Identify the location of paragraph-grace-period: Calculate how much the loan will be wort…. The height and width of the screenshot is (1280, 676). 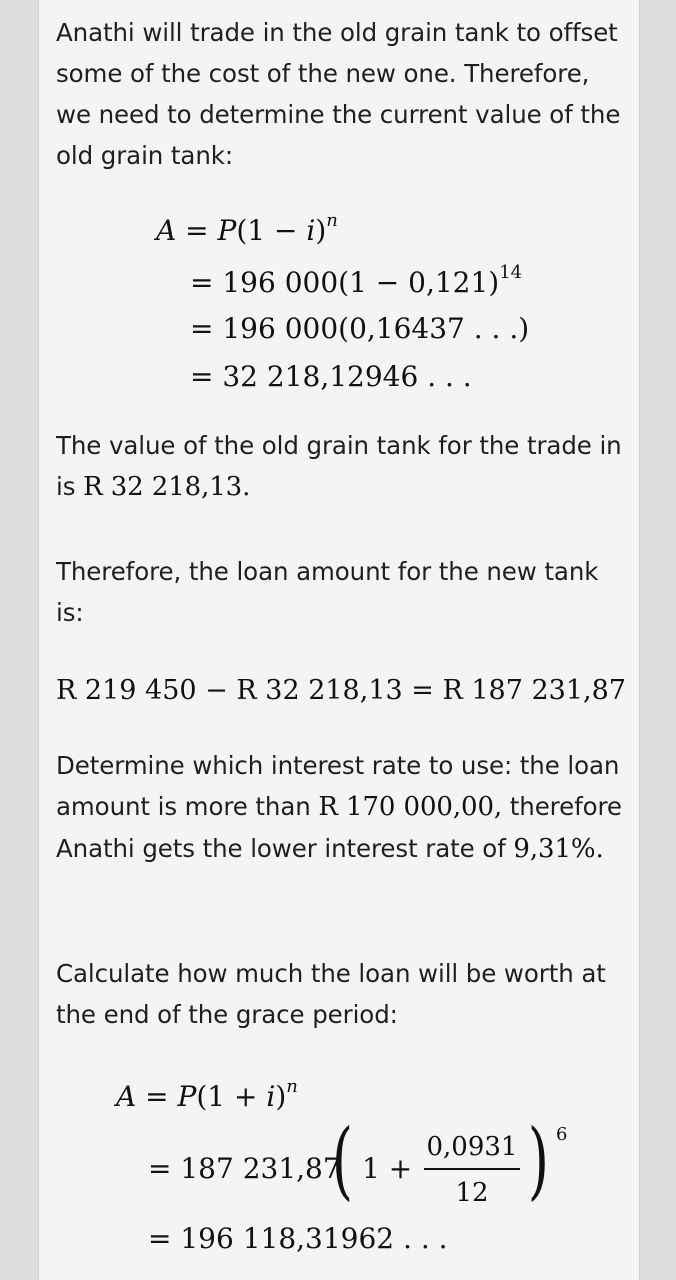
(331, 994).